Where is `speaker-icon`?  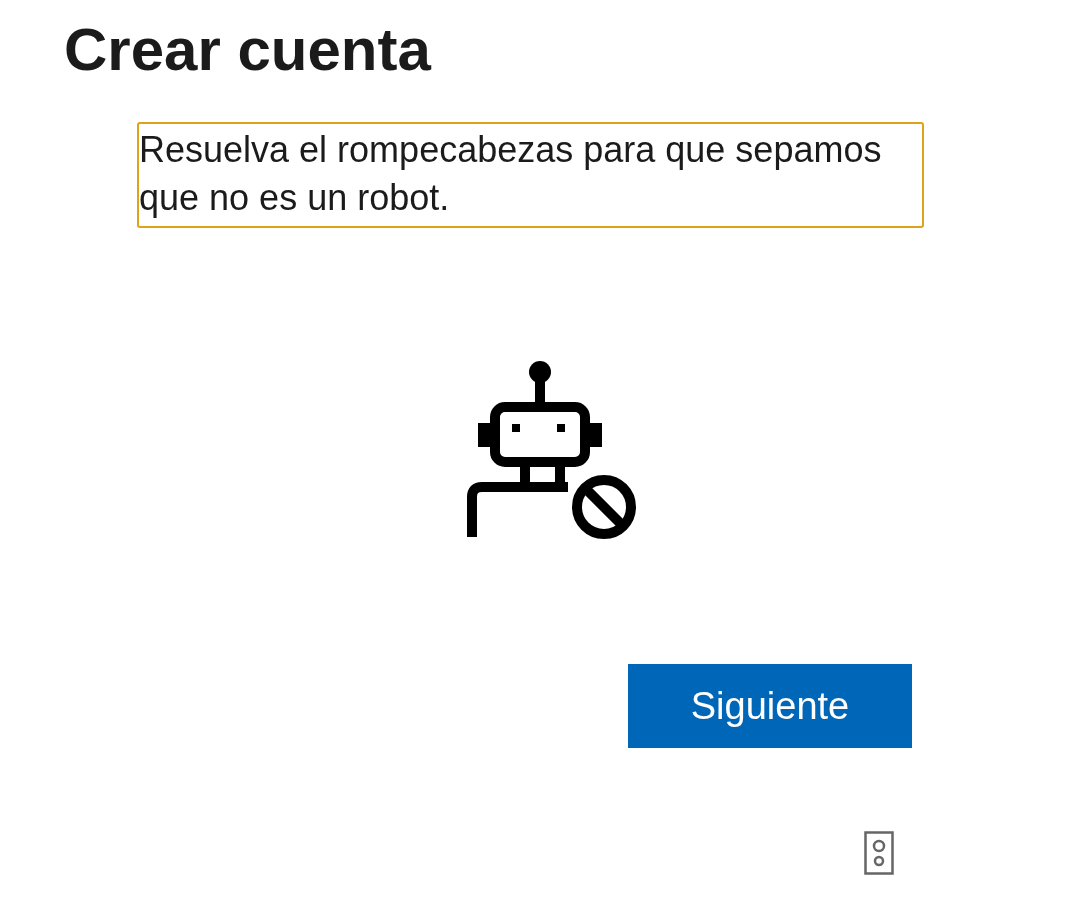
speaker-icon is located at coordinates (879, 853).